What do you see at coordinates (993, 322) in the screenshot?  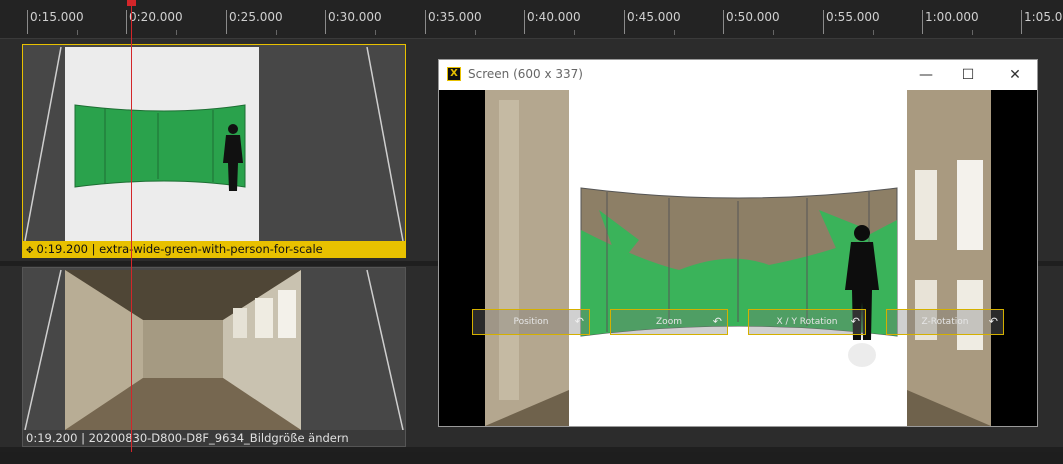 I see `z-rotation-reset-icon: ↶` at bounding box center [993, 322].